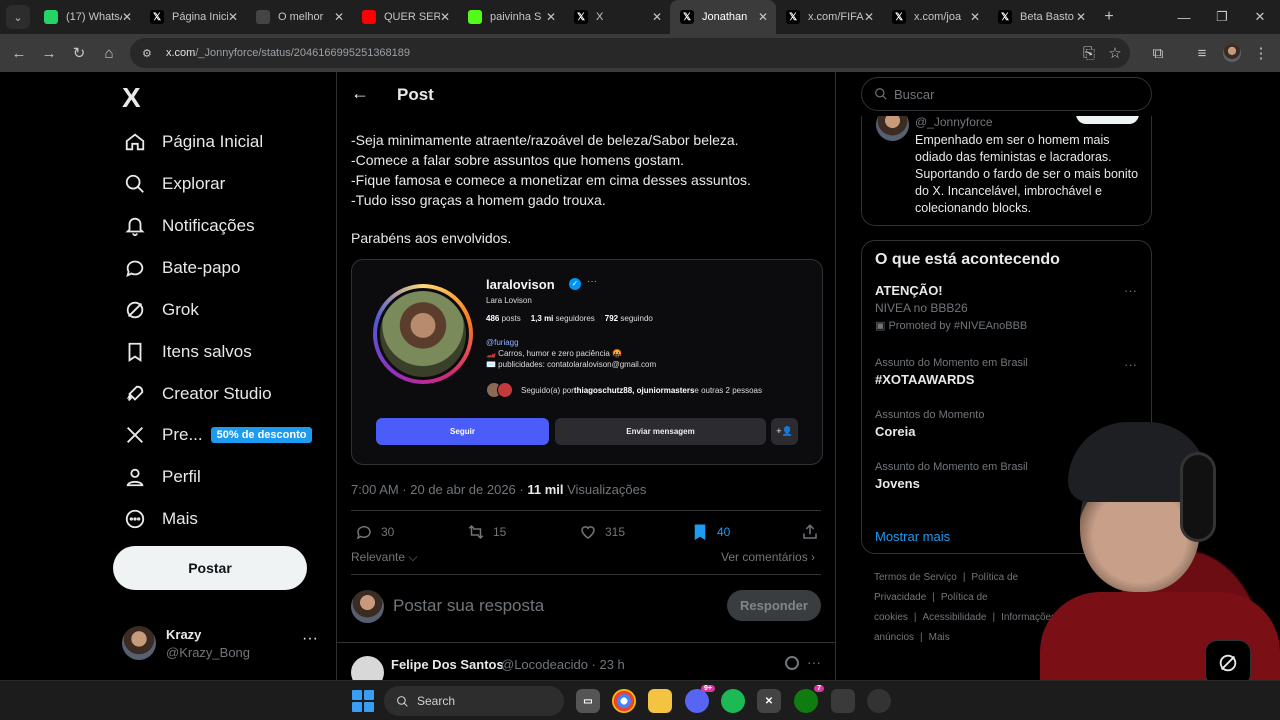 The width and height of the screenshot is (1280, 720). Describe the element at coordinates (575, 284) in the screenshot. I see `verified-badge-icon: ✓` at that location.